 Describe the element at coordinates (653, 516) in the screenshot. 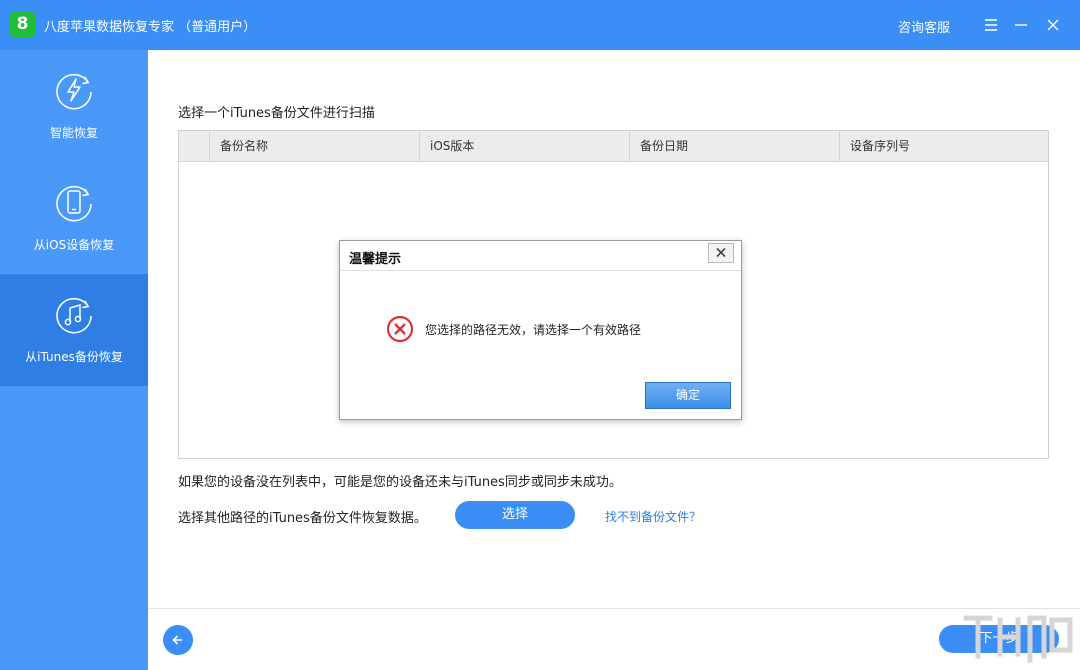

I see `cannot-find-backup-link: 找不到备份文件？` at that location.